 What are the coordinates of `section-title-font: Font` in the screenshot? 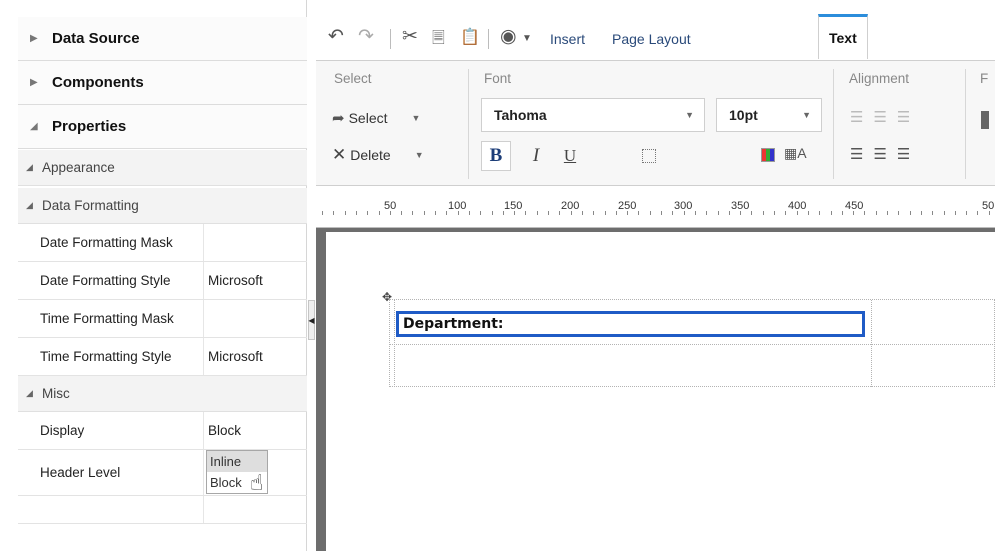 It's located at (498, 78).